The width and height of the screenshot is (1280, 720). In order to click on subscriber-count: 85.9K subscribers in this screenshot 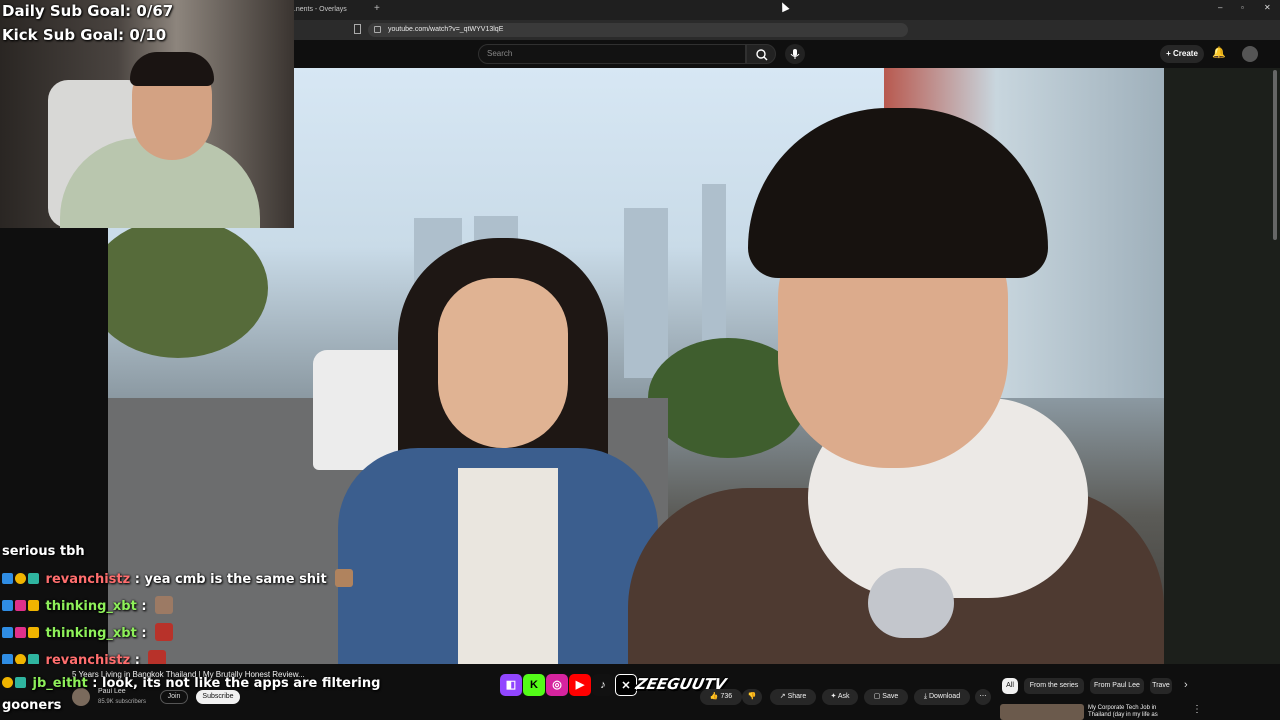, I will do `click(122, 702)`.